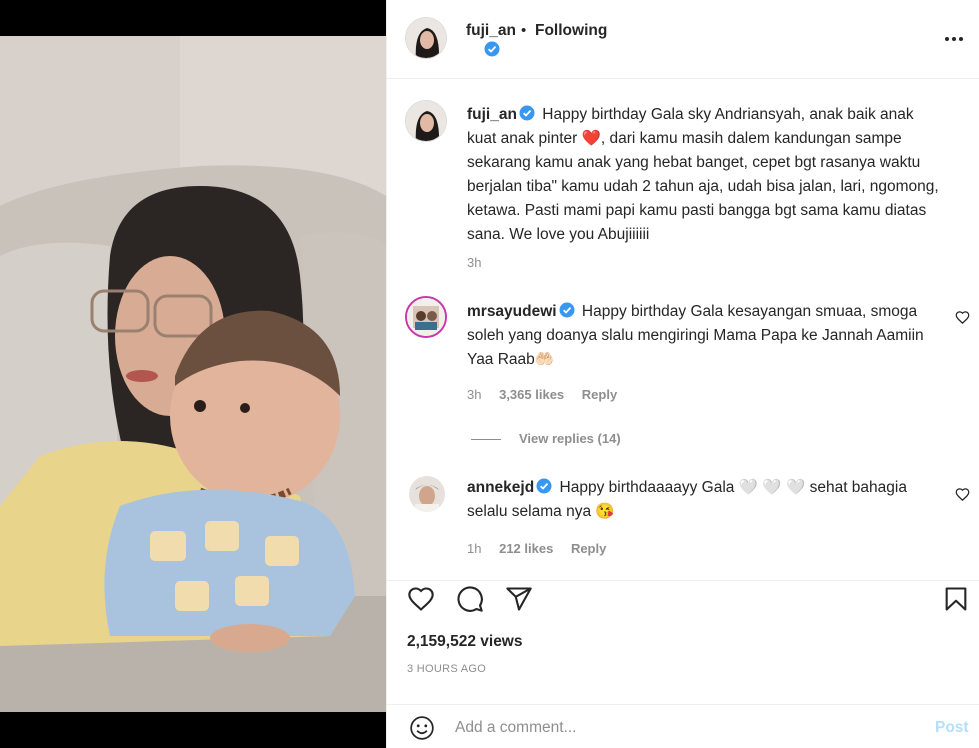 This screenshot has height=748, width=979. What do you see at coordinates (446, 669) in the screenshot?
I see `post-timestamp: 3 HOURS AGO` at bounding box center [446, 669].